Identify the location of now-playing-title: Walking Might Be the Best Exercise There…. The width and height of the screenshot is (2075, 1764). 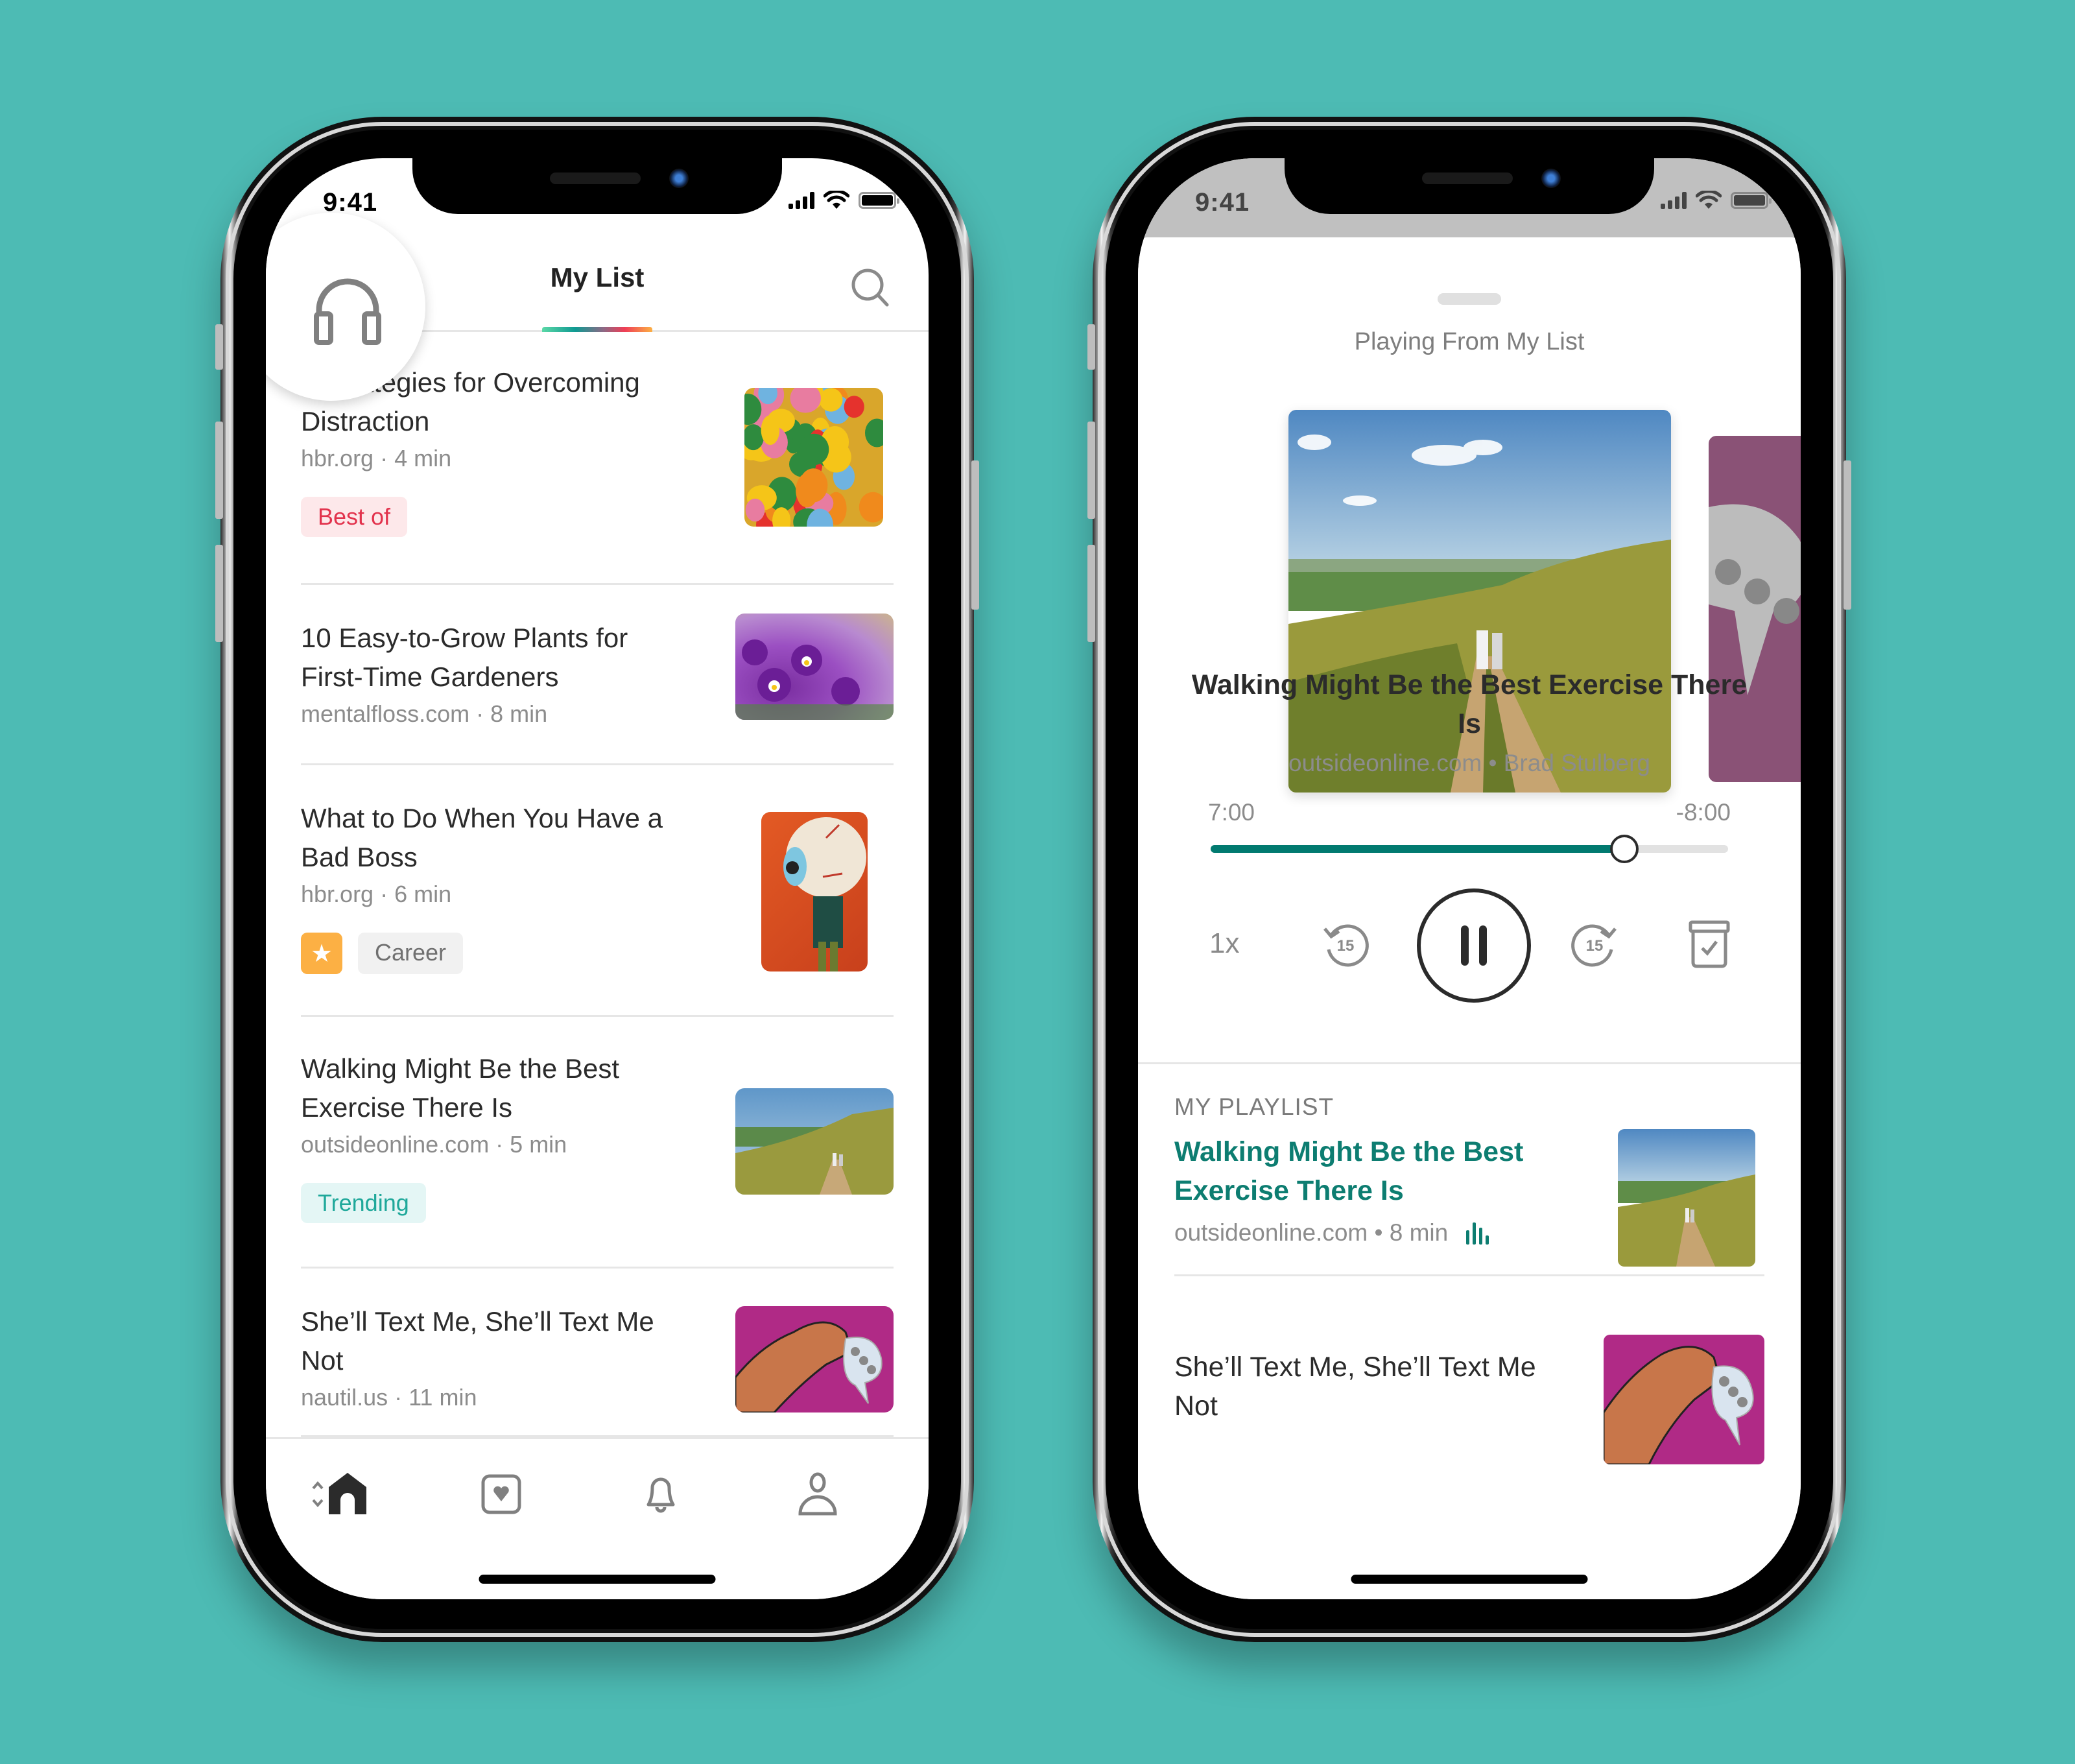
(1469, 704).